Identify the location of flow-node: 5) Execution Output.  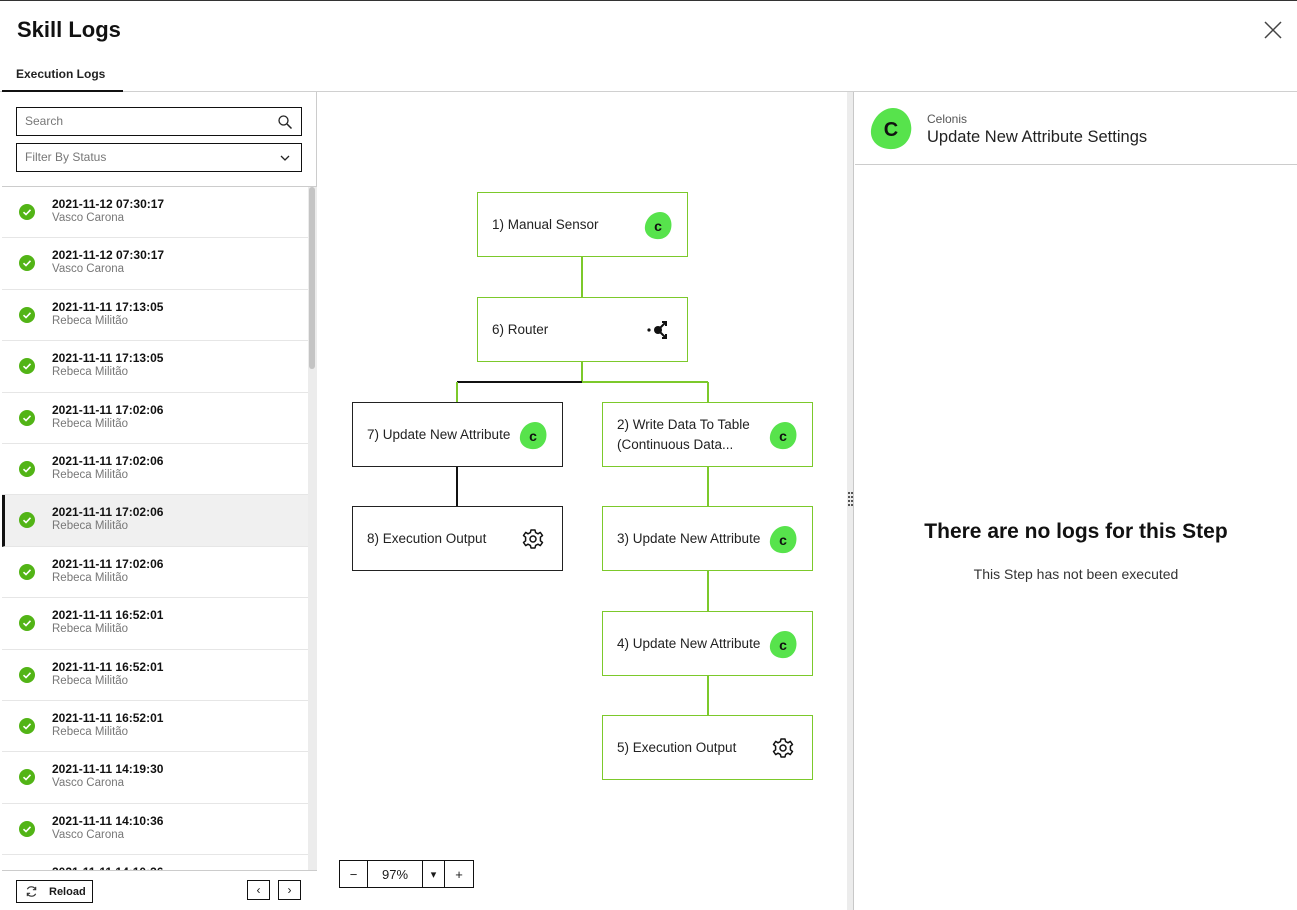
(707, 747).